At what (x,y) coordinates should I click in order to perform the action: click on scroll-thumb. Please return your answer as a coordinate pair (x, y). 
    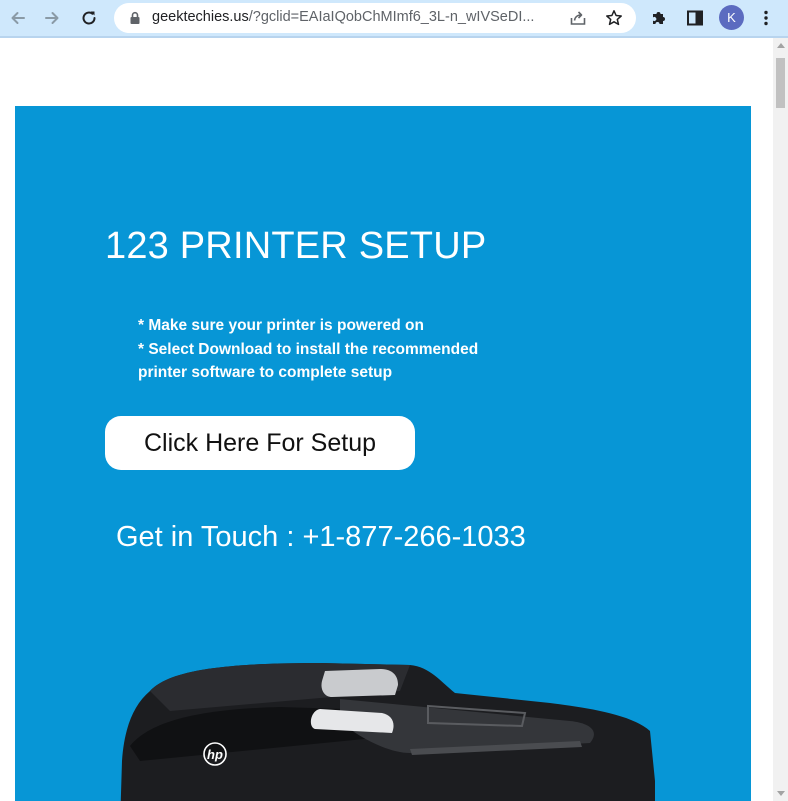
    Looking at the image, I should click on (780, 83).